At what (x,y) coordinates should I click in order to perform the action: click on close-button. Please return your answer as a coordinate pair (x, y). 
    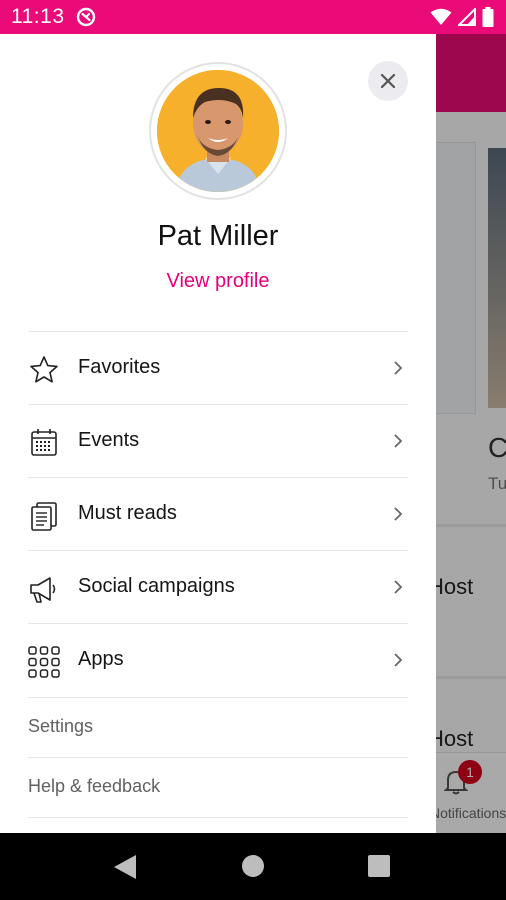
    Looking at the image, I should click on (388, 81).